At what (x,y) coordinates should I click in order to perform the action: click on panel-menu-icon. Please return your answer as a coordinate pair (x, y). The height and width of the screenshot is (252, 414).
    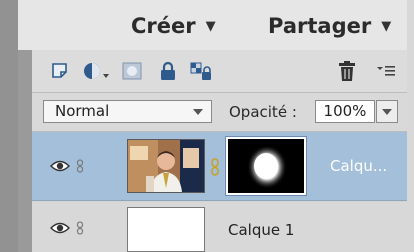
    Looking at the image, I should click on (386, 71).